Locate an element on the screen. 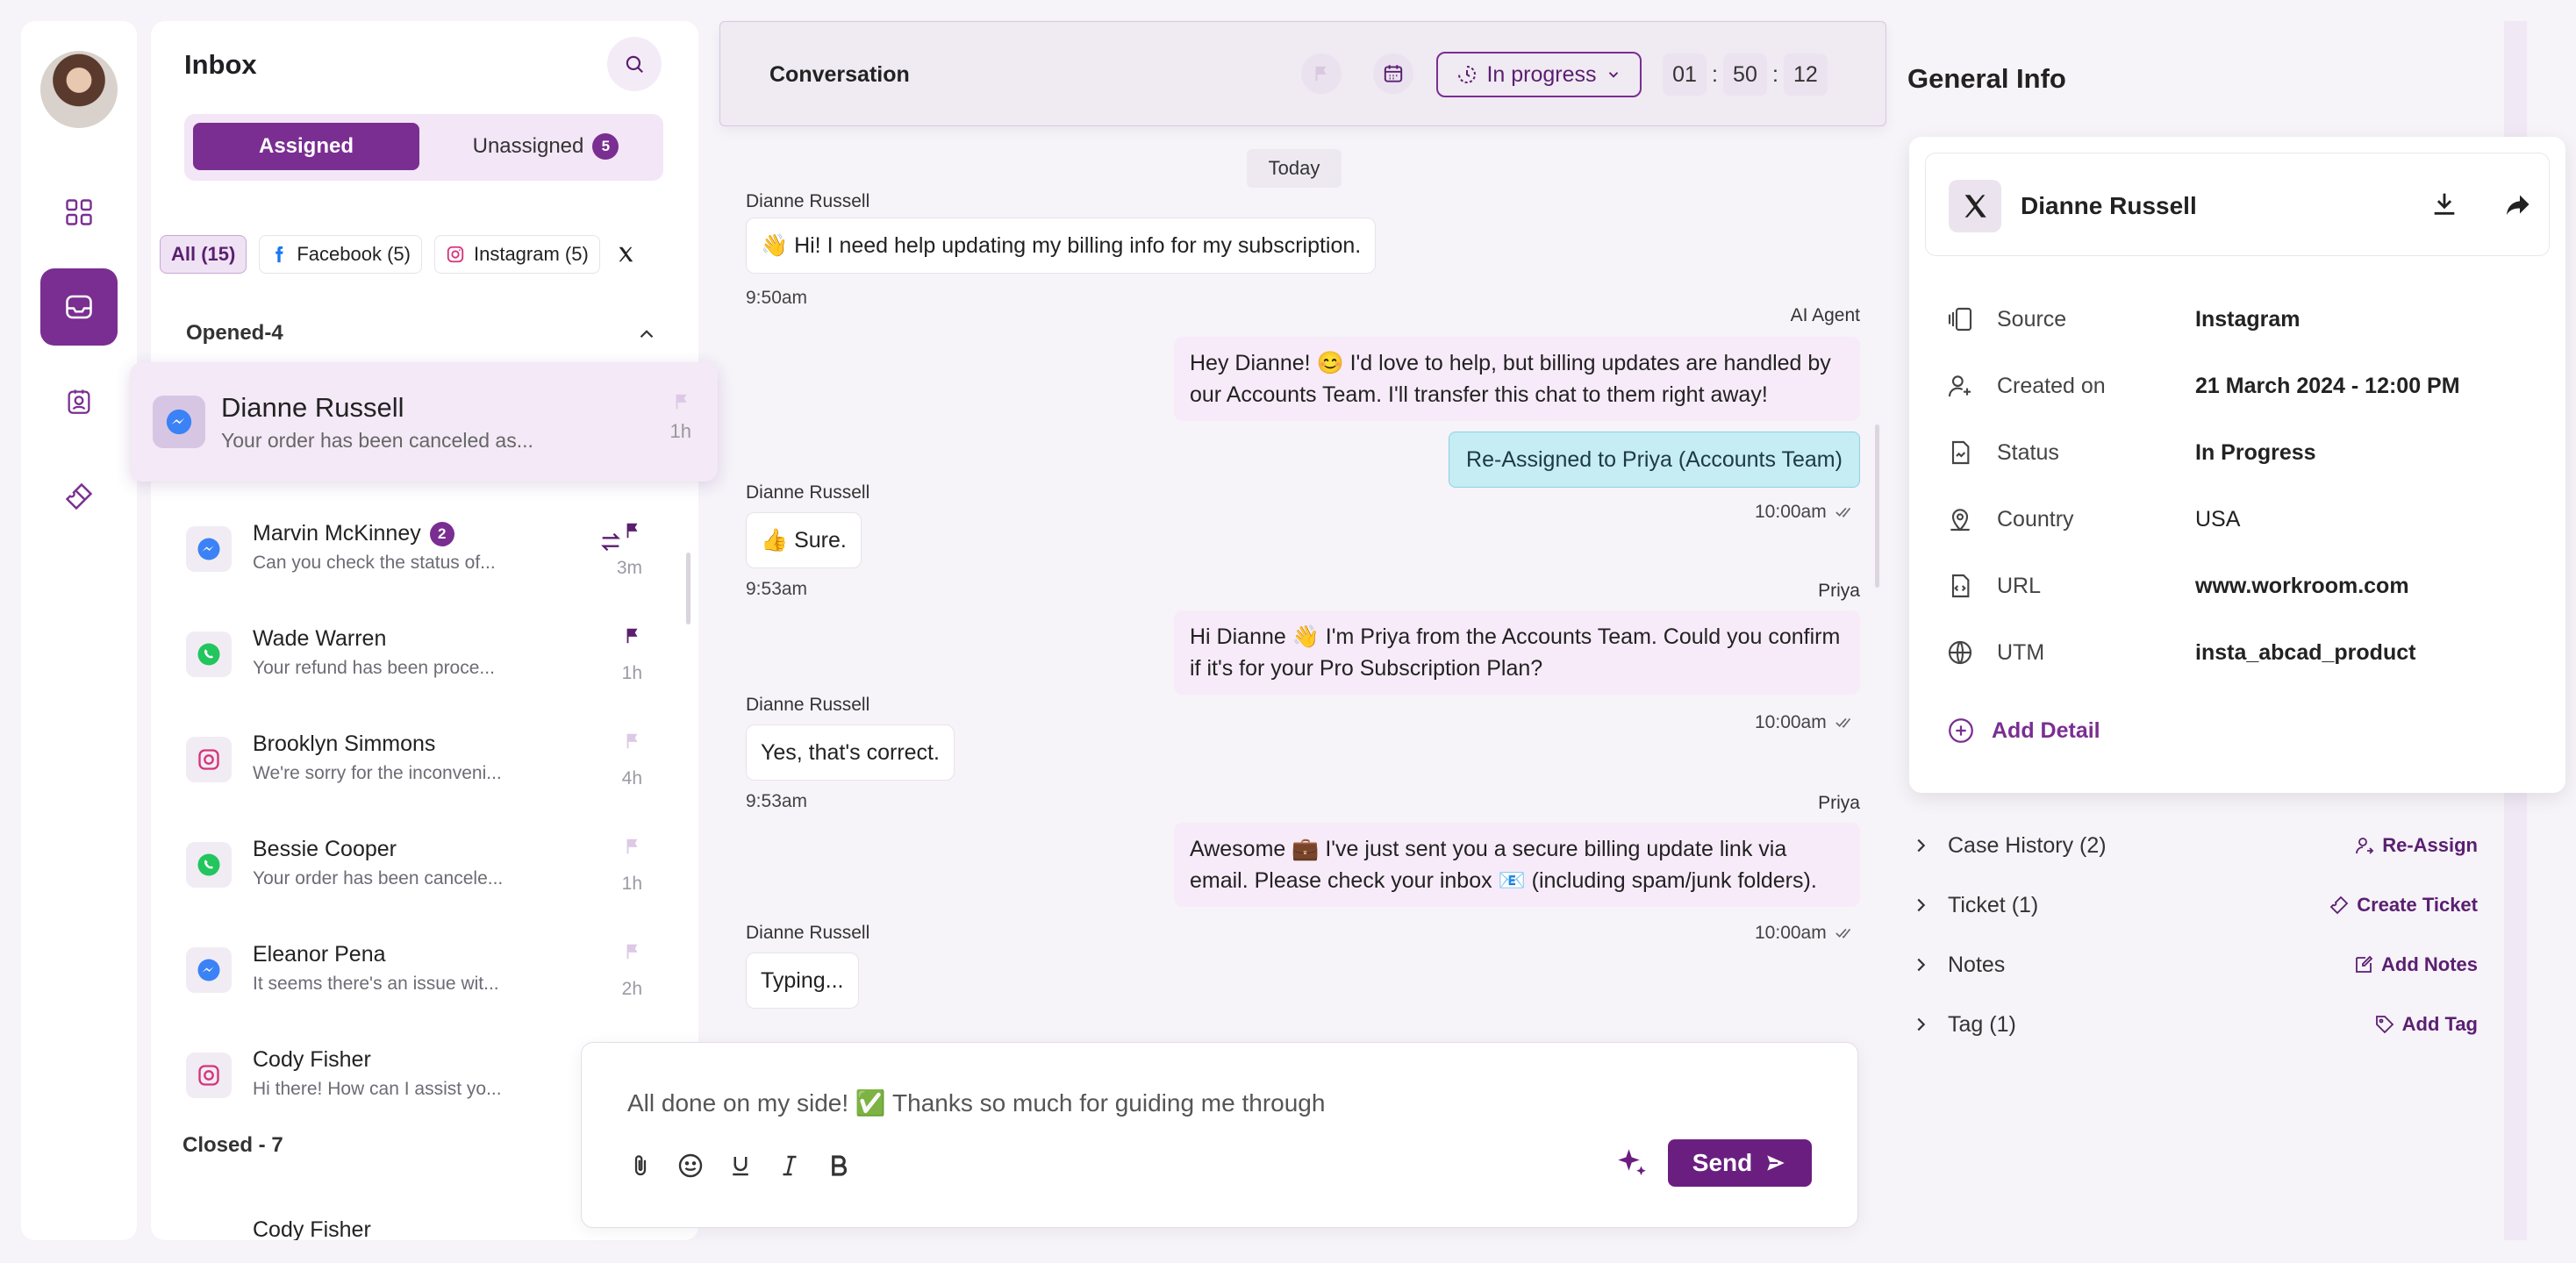 This screenshot has width=2576, height=1263. x-icon is located at coordinates (626, 254).